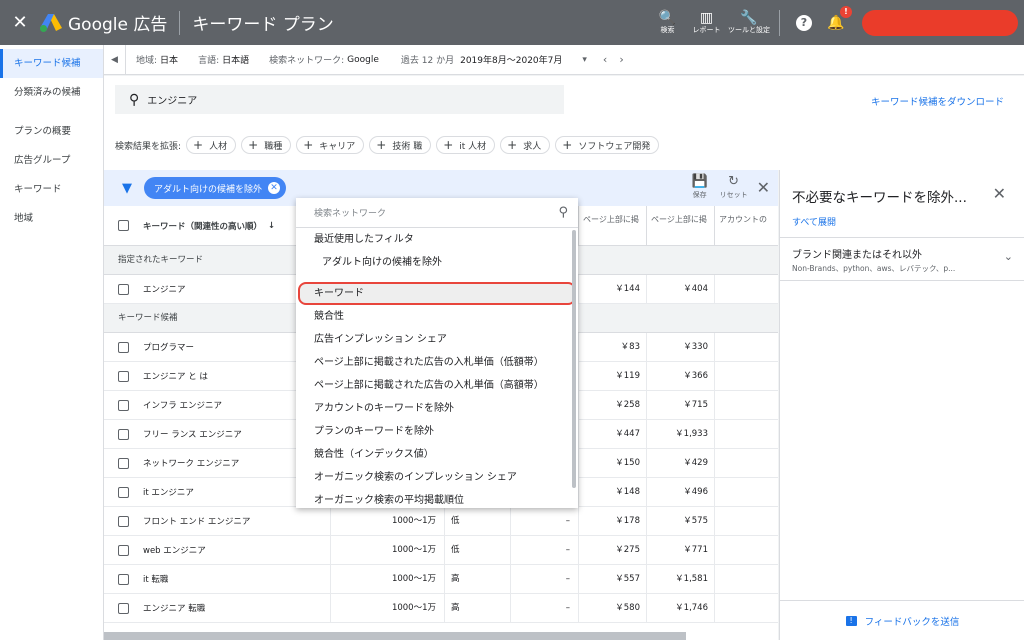  What do you see at coordinates (400, 145) in the screenshot?
I see `expand-chip: + 技術 職` at bounding box center [400, 145].